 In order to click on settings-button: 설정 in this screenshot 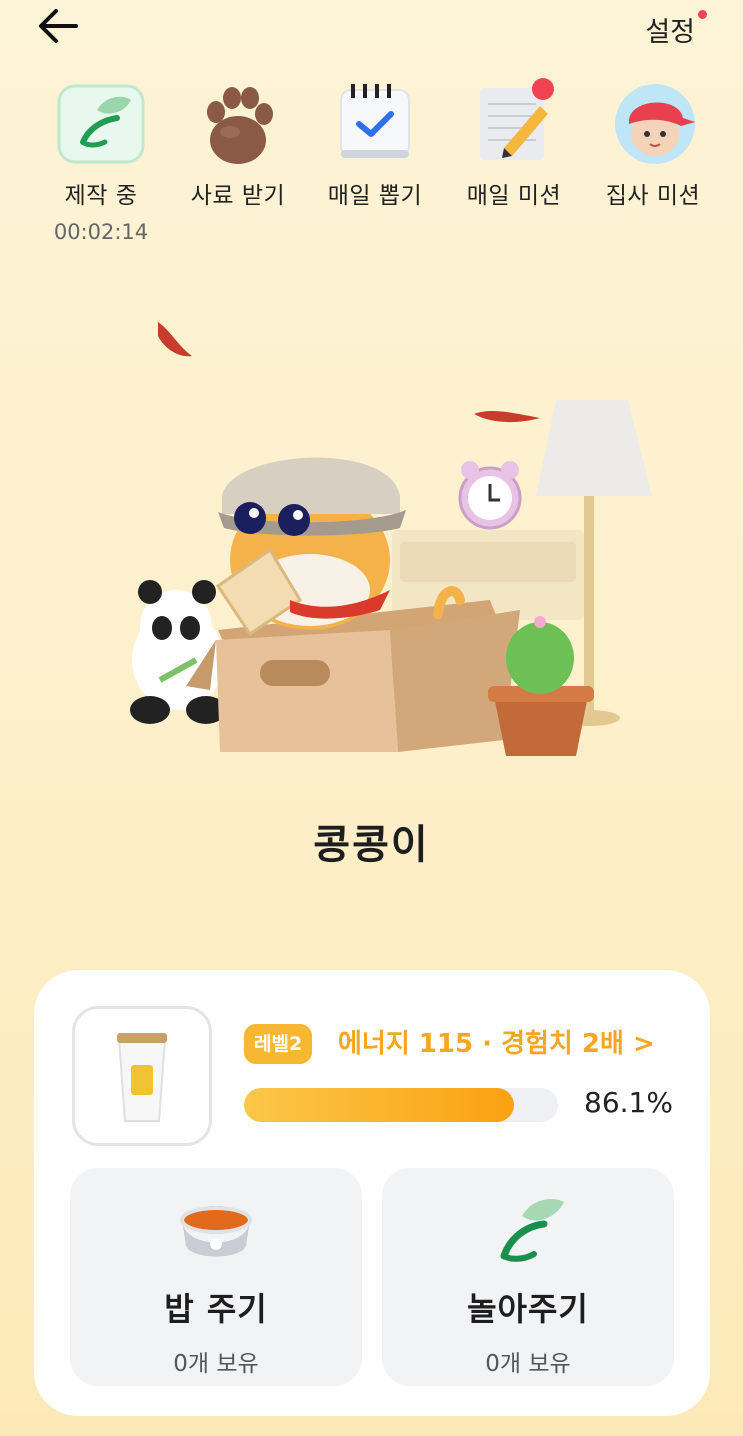, I will do `click(670, 29)`.